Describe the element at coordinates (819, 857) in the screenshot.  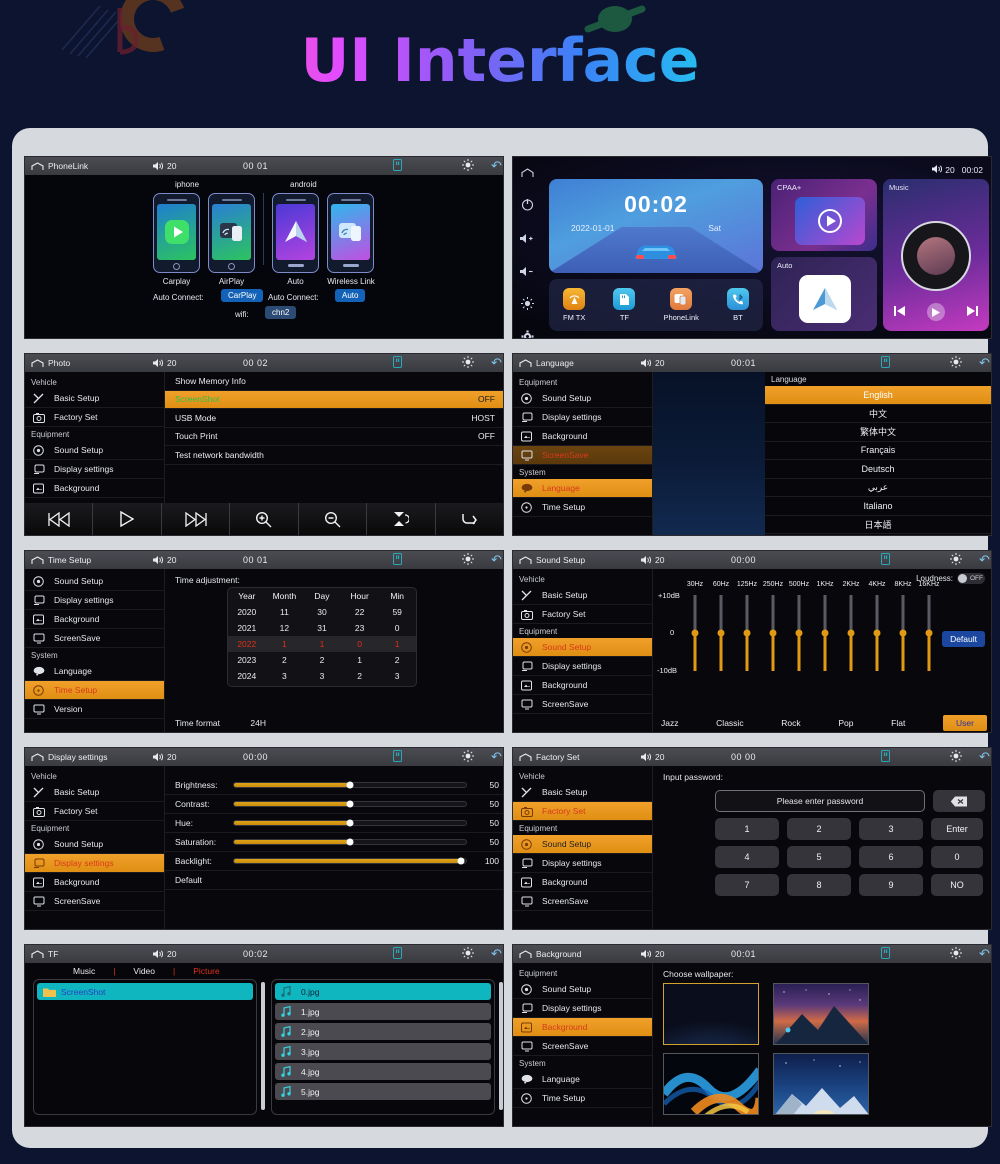
I see `keypad-key-5: 5` at that location.